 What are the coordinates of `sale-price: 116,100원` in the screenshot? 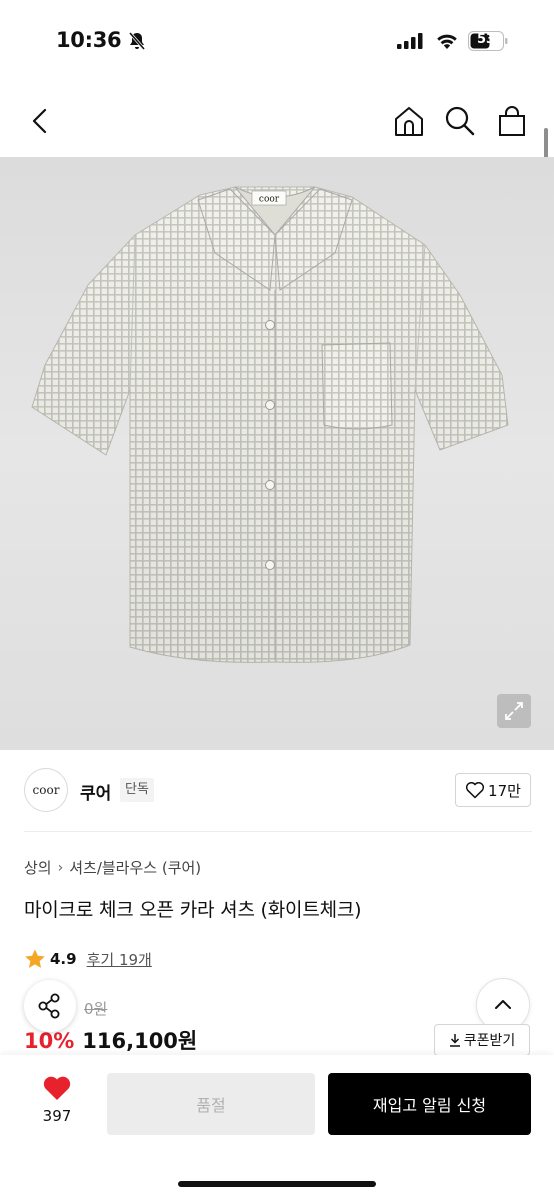 It's located at (140, 1041).